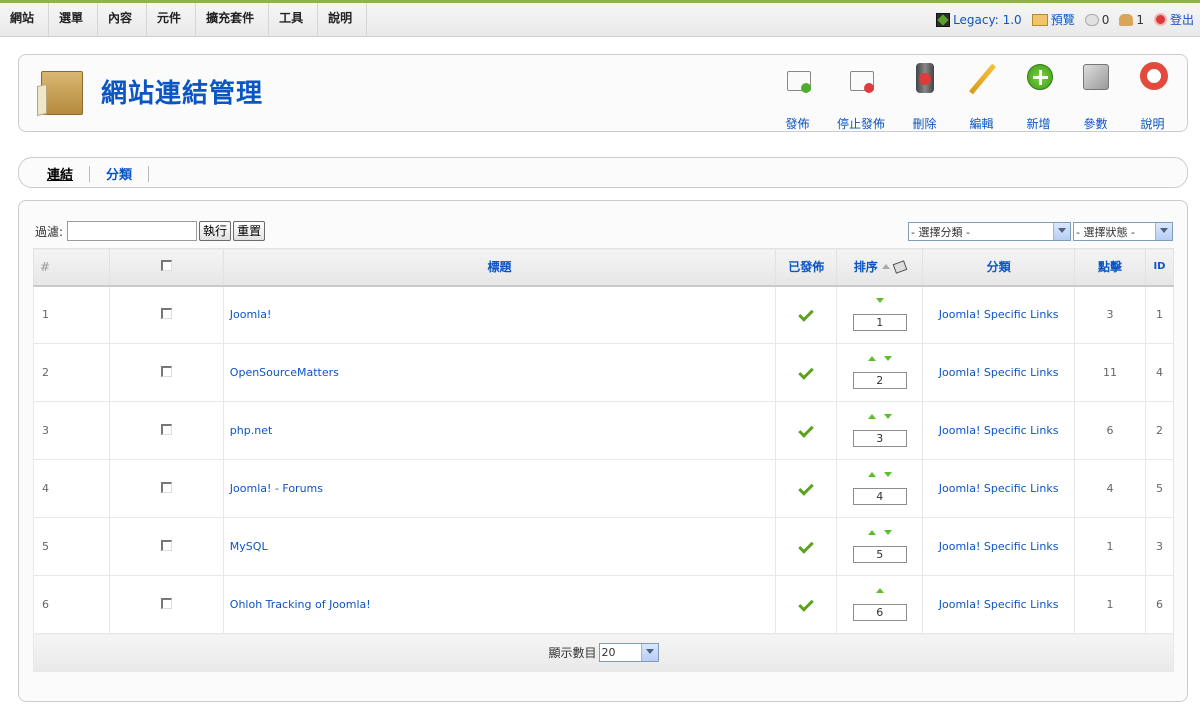  Describe the element at coordinates (68, 173) in the screenshot. I see `submenu-links: 連結` at that location.